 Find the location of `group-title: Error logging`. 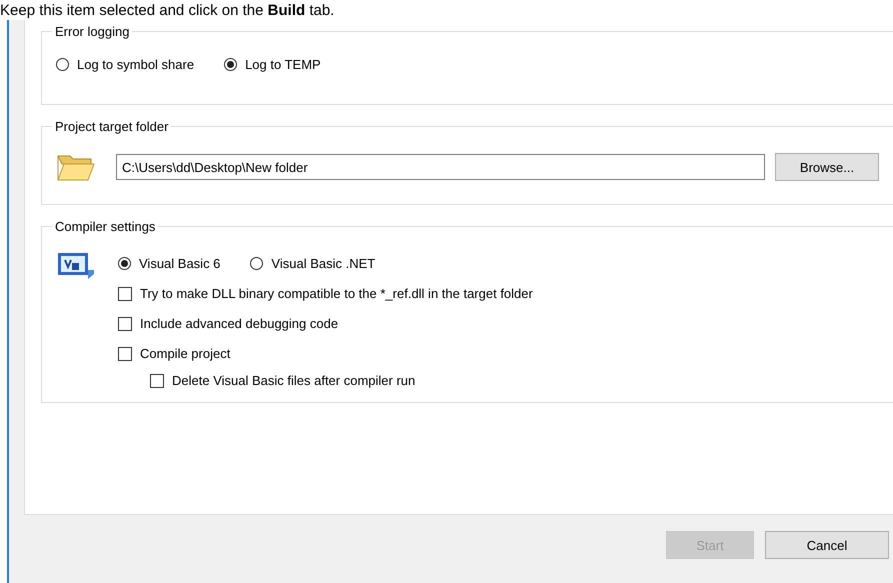

group-title: Error logging is located at coordinates (92, 31).